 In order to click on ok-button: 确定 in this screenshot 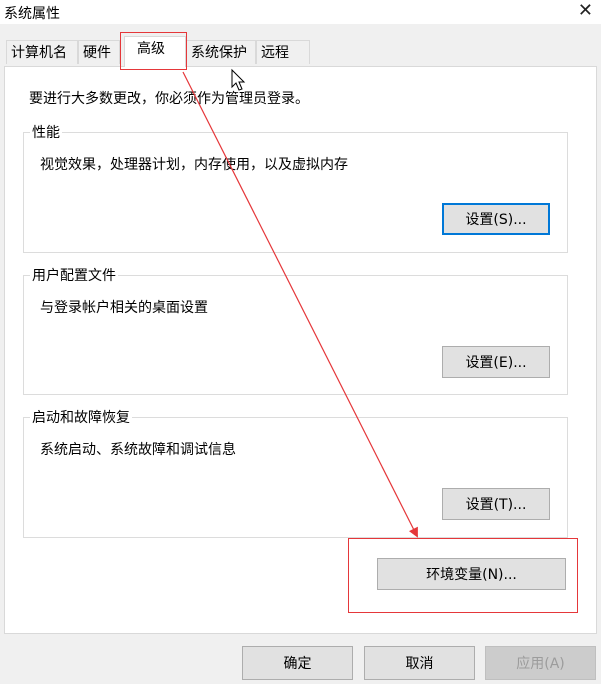, I will do `click(297, 663)`.